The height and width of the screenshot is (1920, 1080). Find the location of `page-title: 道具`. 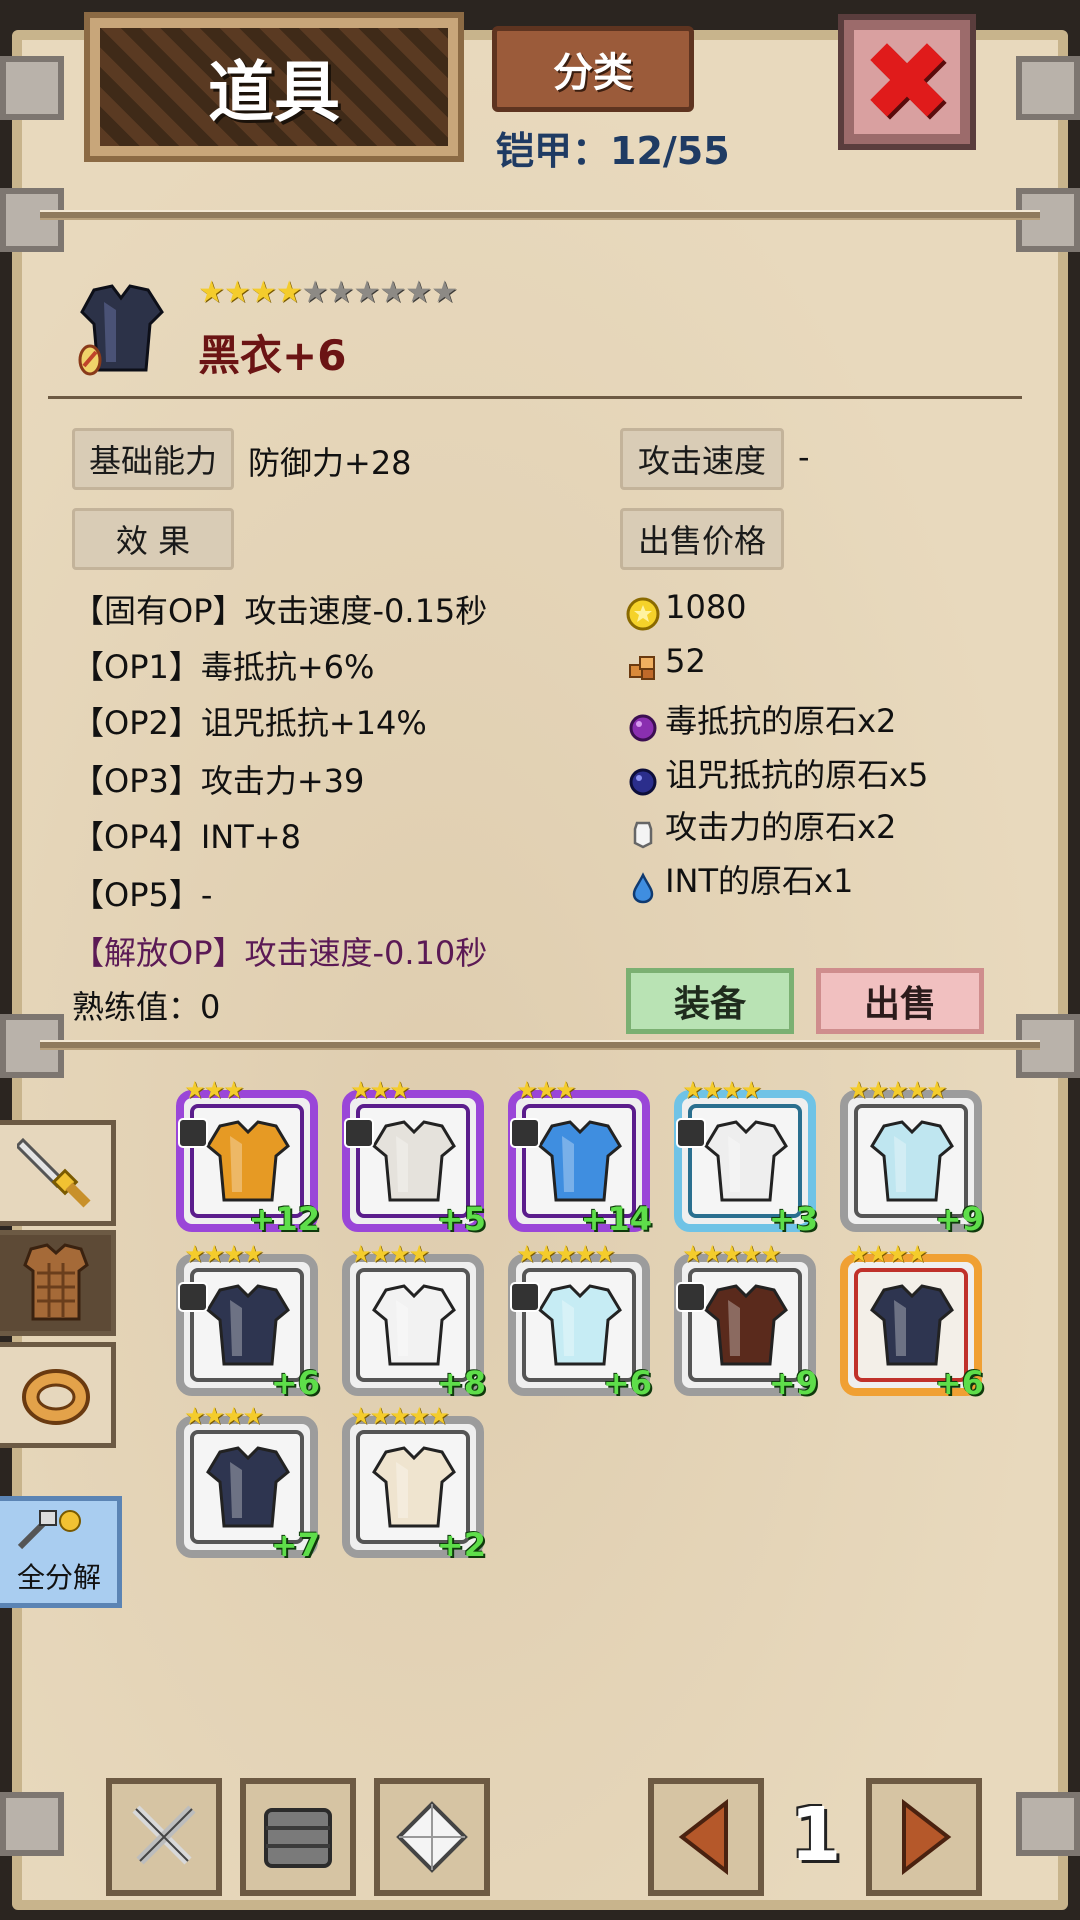

page-title: 道具 is located at coordinates (274, 92).